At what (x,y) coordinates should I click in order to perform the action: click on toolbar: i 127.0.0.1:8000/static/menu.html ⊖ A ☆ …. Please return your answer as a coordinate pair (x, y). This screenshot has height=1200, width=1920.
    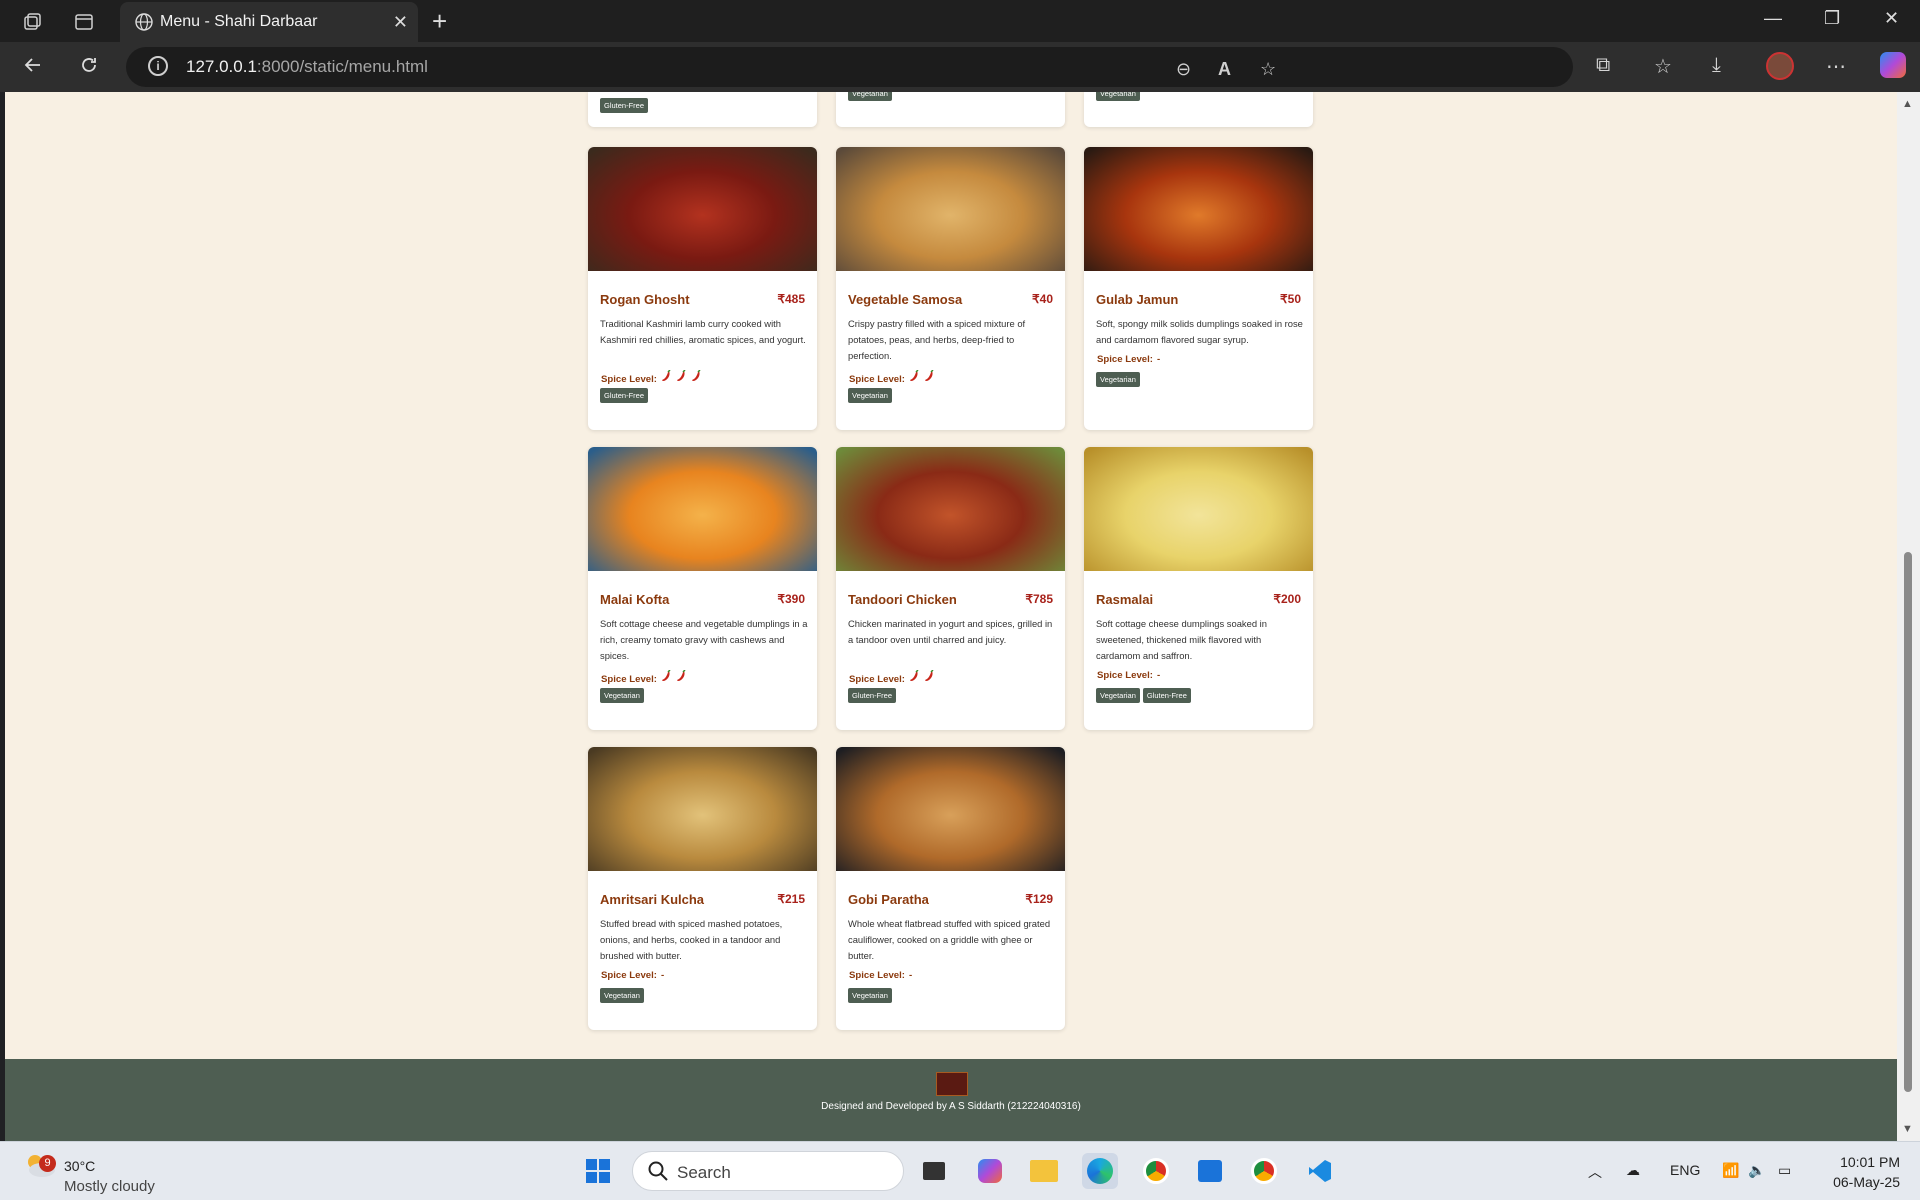
    Looking at the image, I should click on (960, 67).